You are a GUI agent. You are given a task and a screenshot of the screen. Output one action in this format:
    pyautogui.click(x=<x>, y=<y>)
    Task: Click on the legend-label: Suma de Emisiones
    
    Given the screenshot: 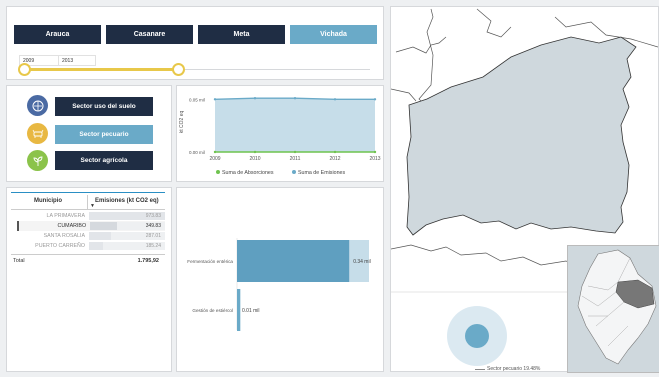 What is the action you would take?
    pyautogui.click(x=321, y=173)
    